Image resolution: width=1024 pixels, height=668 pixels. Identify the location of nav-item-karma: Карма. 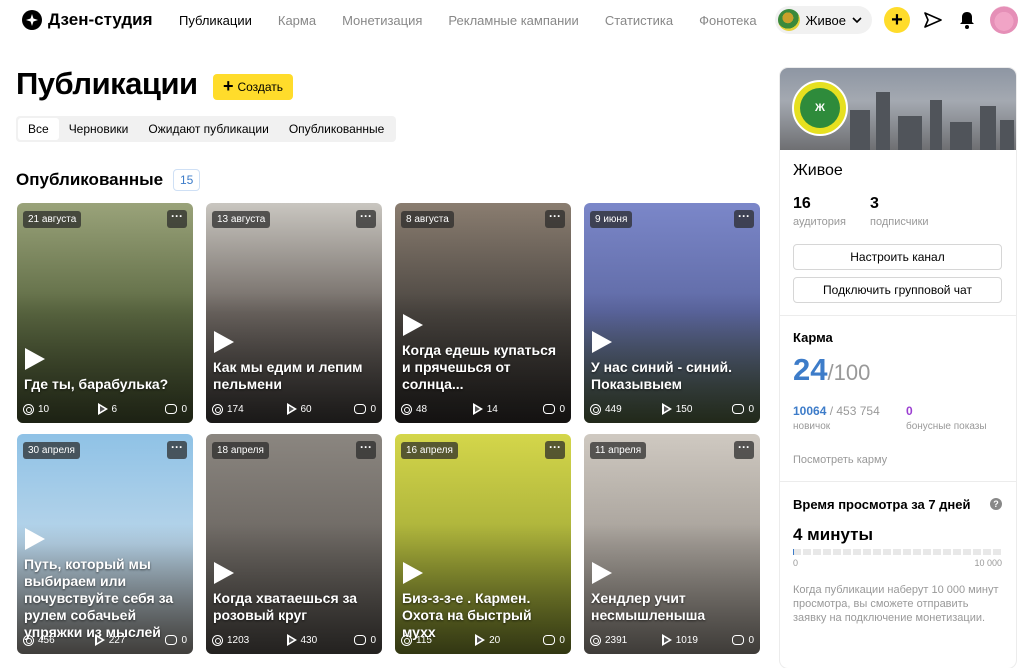
(297, 20).